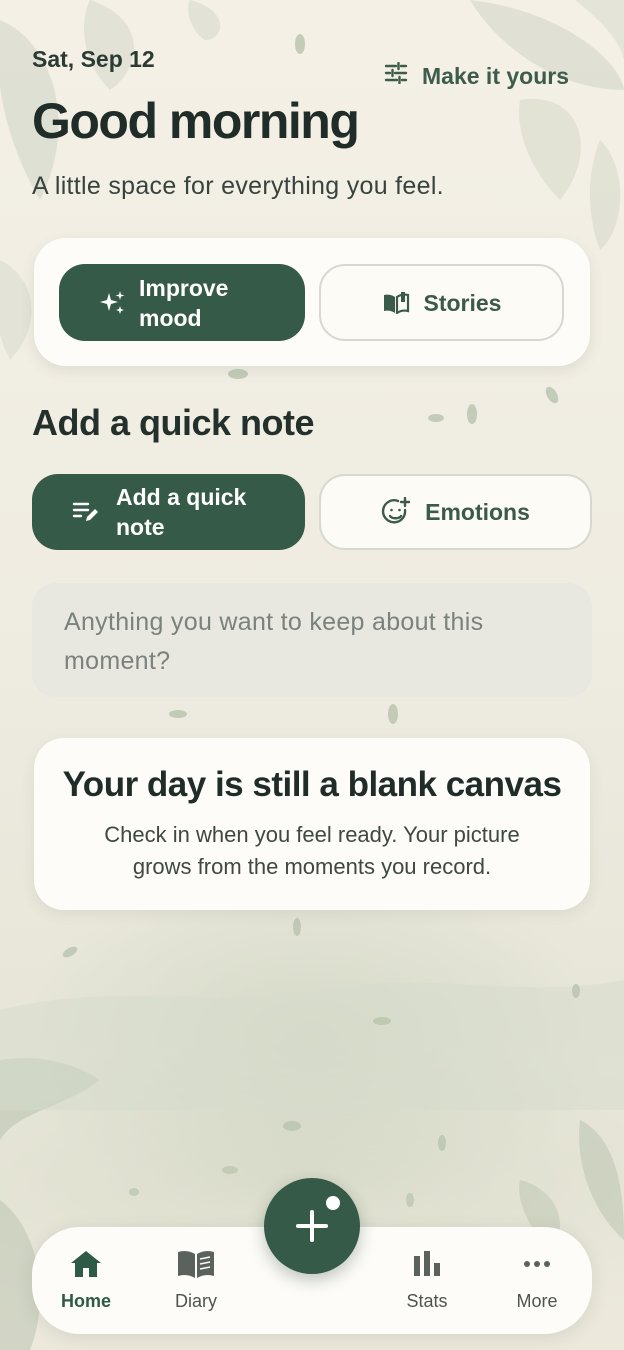 The height and width of the screenshot is (1350, 624). What do you see at coordinates (181, 512) in the screenshot?
I see `add-quick-note-label: Add a quick note` at bounding box center [181, 512].